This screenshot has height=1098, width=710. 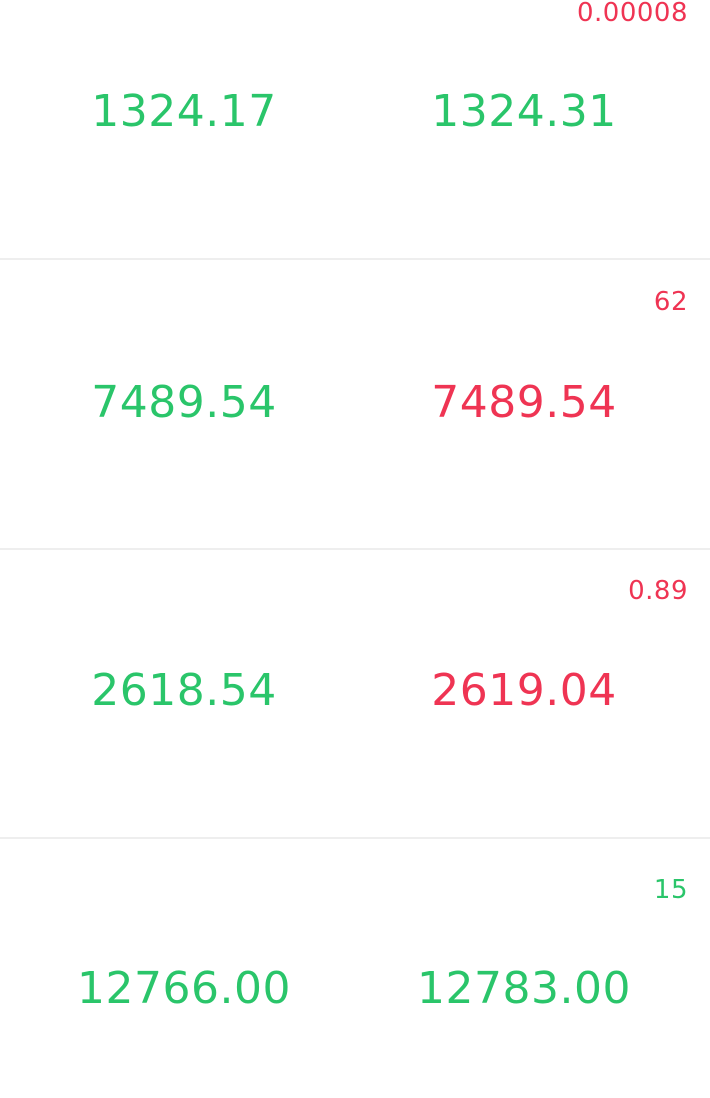 What do you see at coordinates (670, 302) in the screenshot?
I see `spread-value: 62` at bounding box center [670, 302].